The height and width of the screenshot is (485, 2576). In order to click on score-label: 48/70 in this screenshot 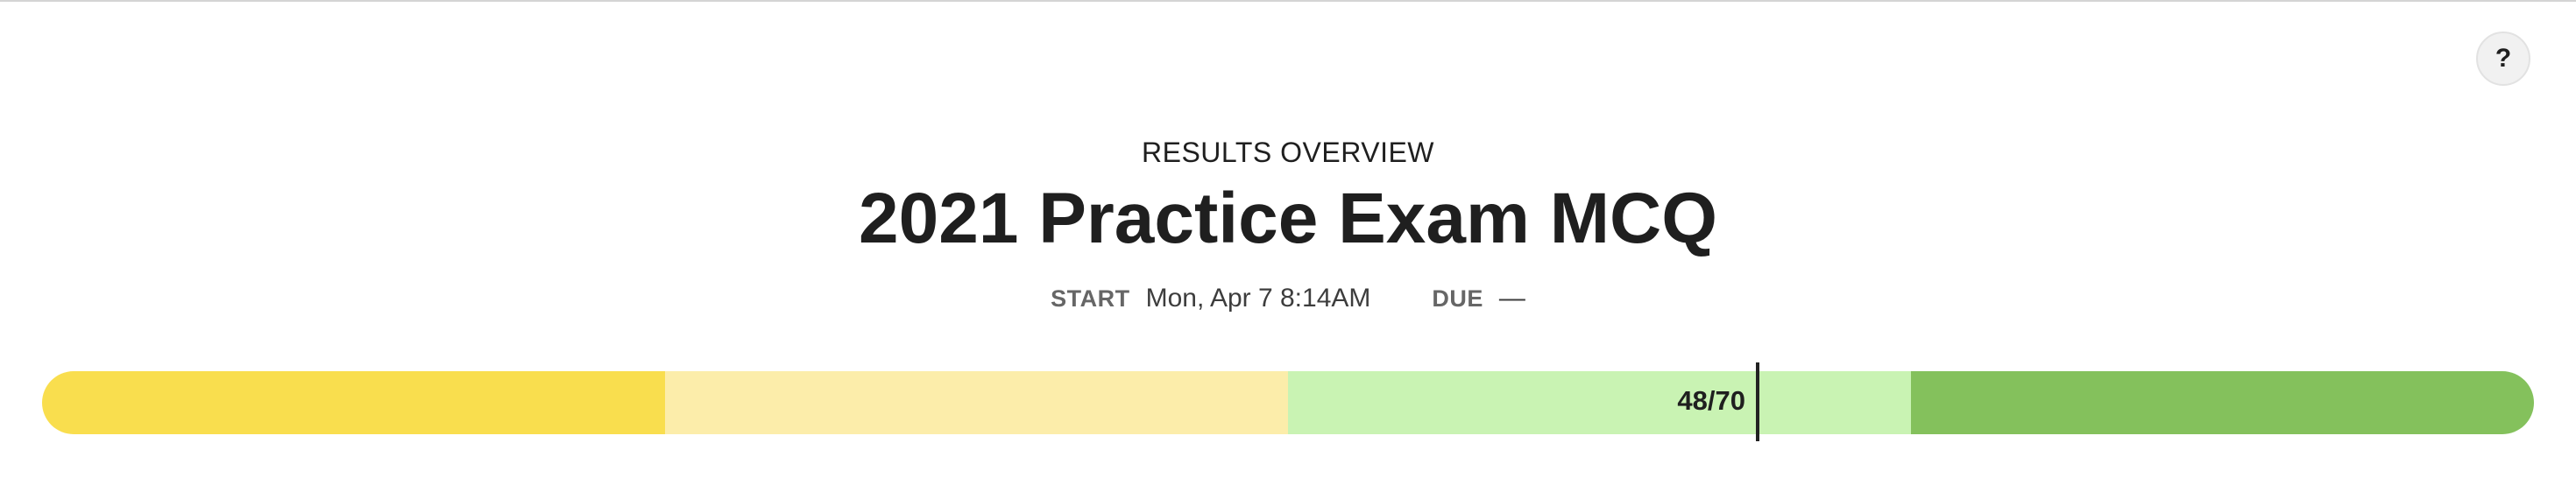, I will do `click(1711, 400)`.